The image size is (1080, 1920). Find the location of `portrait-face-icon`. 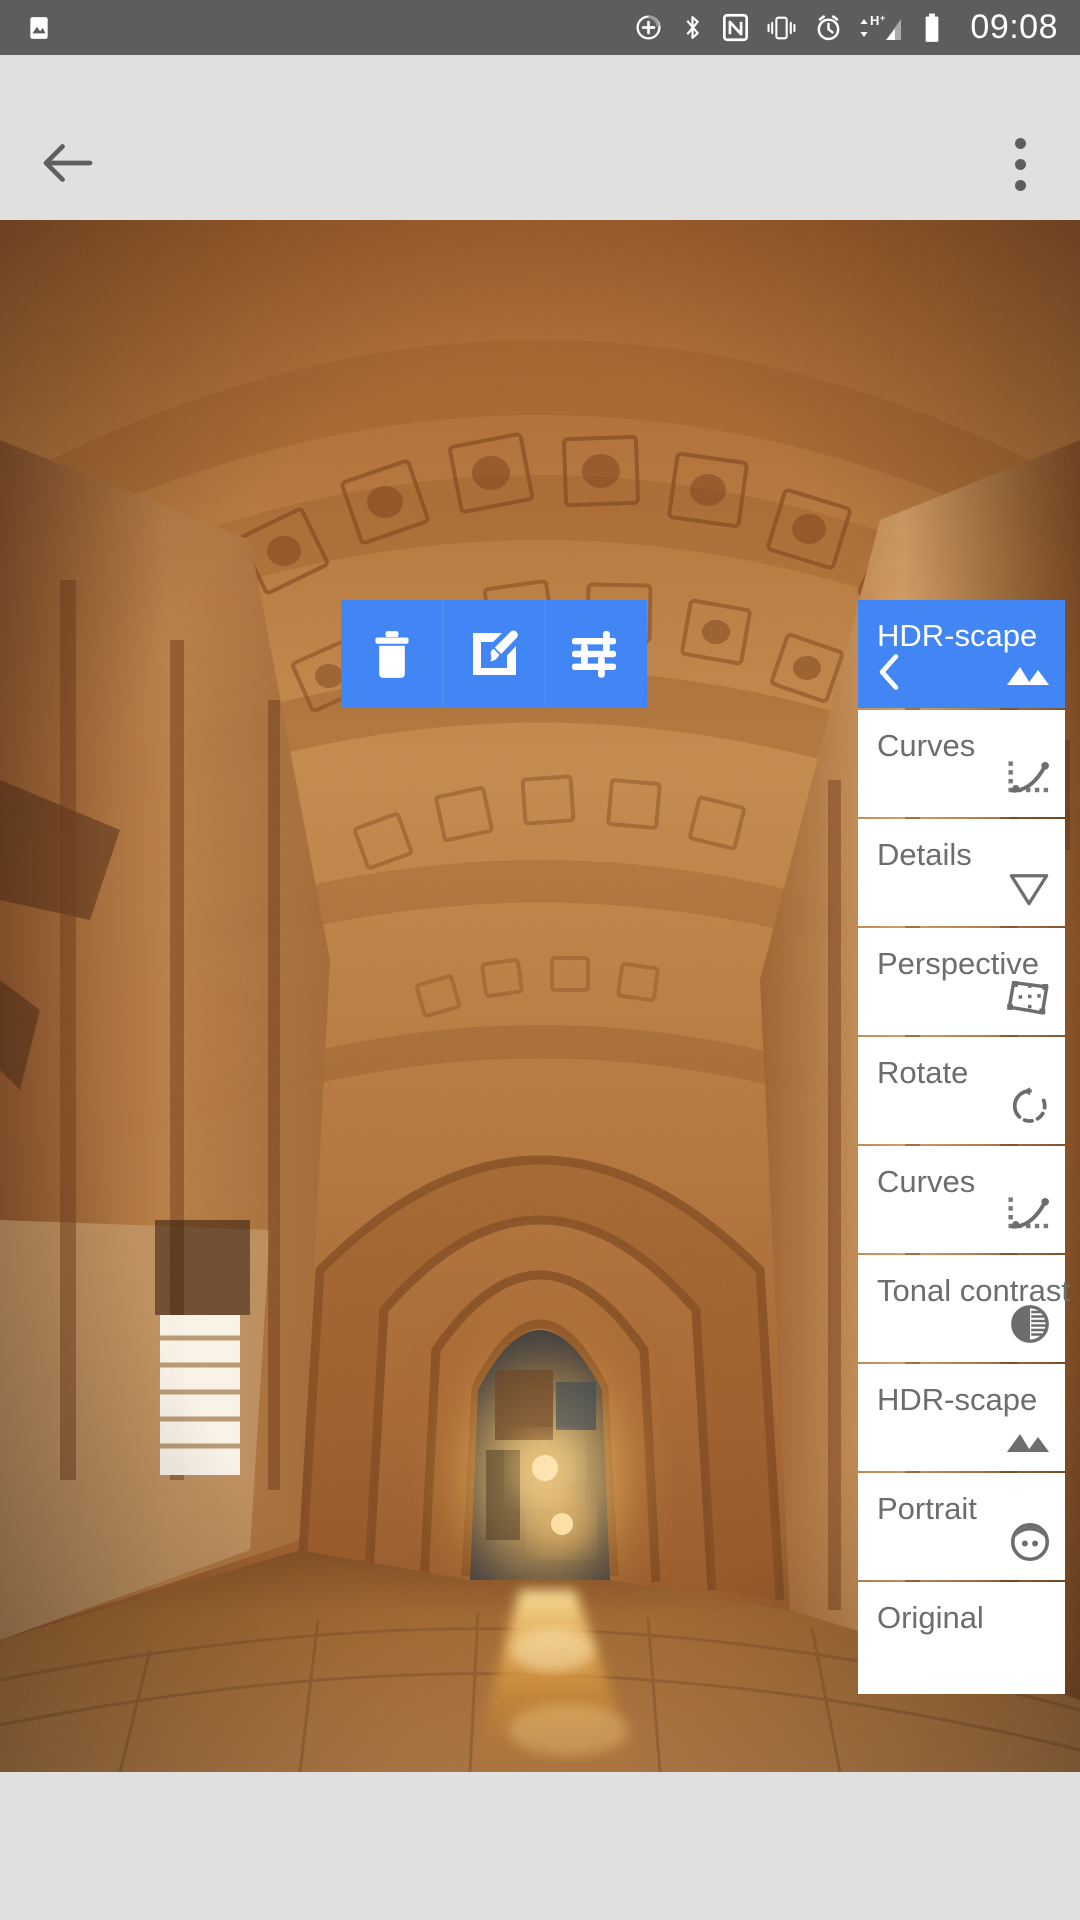

portrait-face-icon is located at coordinates (1030, 1544).